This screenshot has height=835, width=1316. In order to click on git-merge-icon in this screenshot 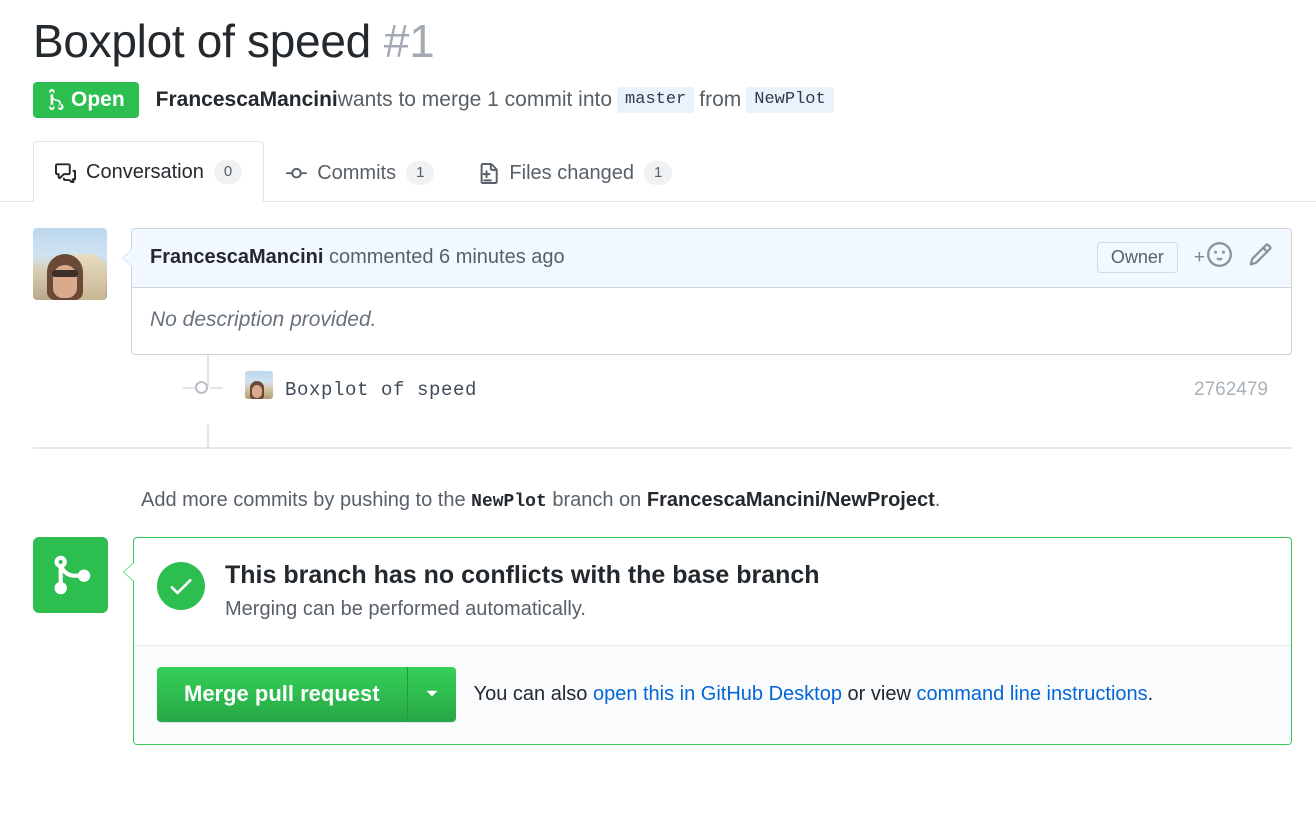, I will do `click(70, 575)`.